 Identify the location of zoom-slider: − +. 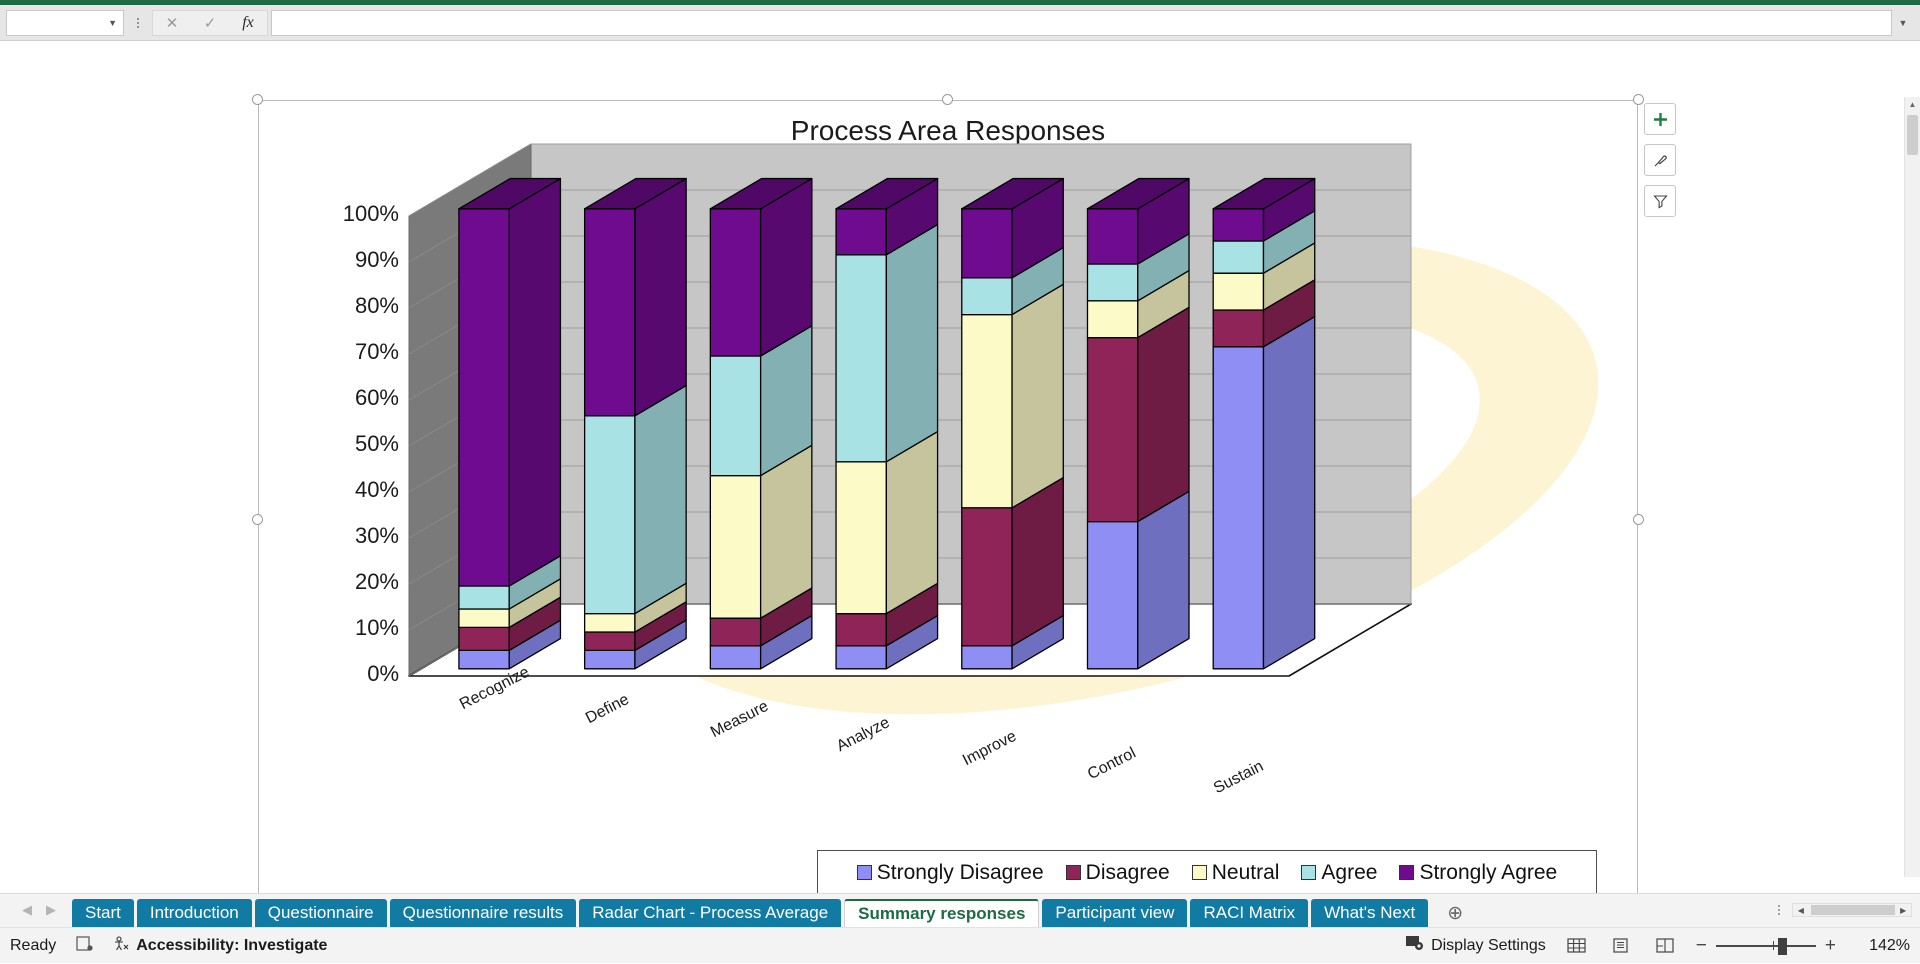
(1766, 946).